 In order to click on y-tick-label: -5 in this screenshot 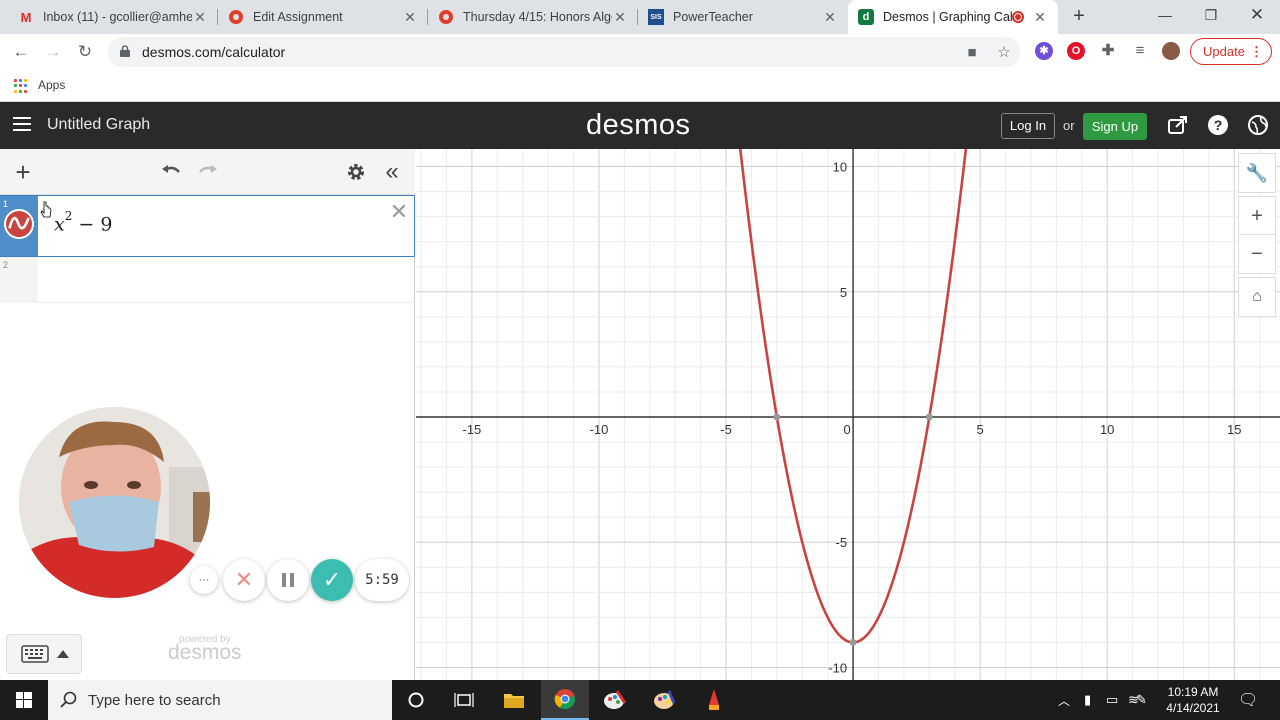, I will do `click(842, 542)`.